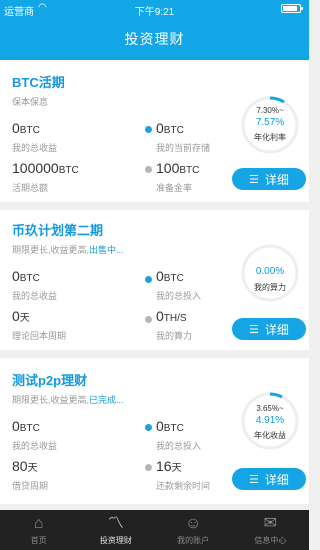 The height and width of the screenshot is (550, 320). I want to click on product-subtitle: 保本保息, so click(30, 102).